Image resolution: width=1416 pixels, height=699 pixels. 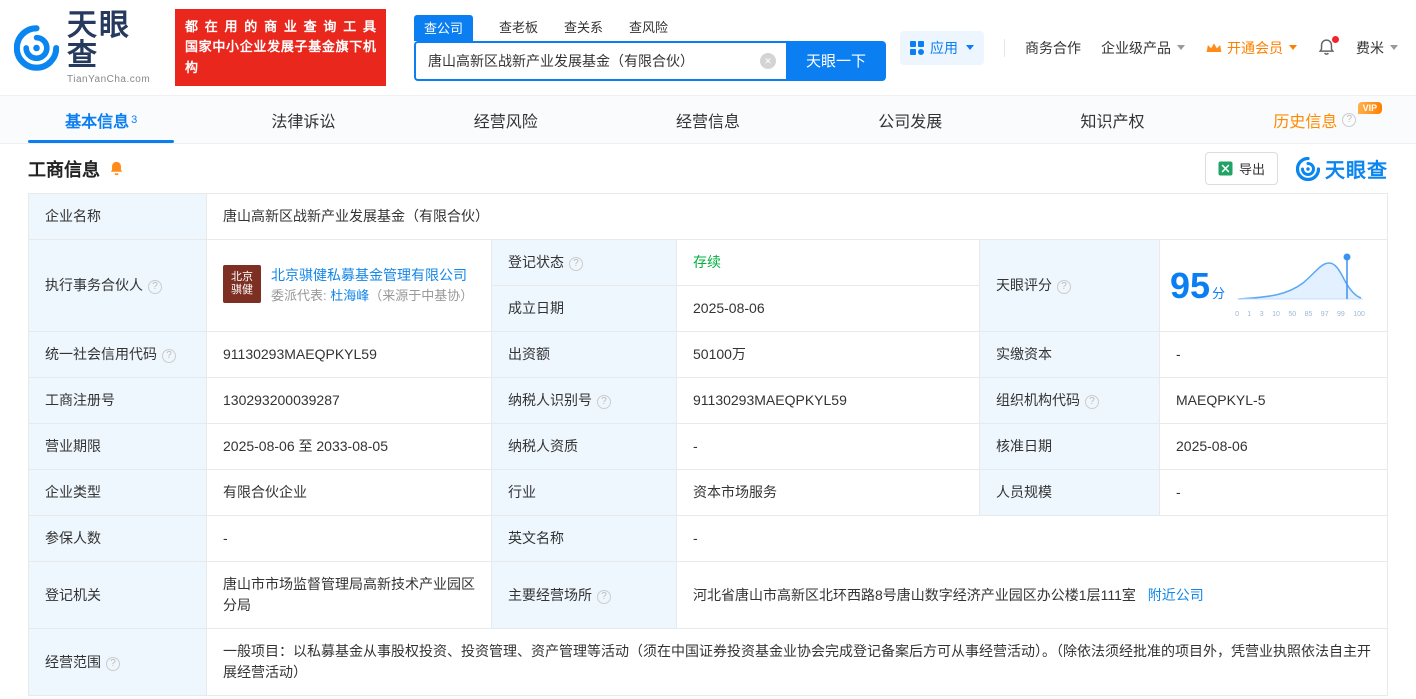 I want to click on tianyancha-logo: 天眼查 TianYanCha.com, so click(x=87, y=46).